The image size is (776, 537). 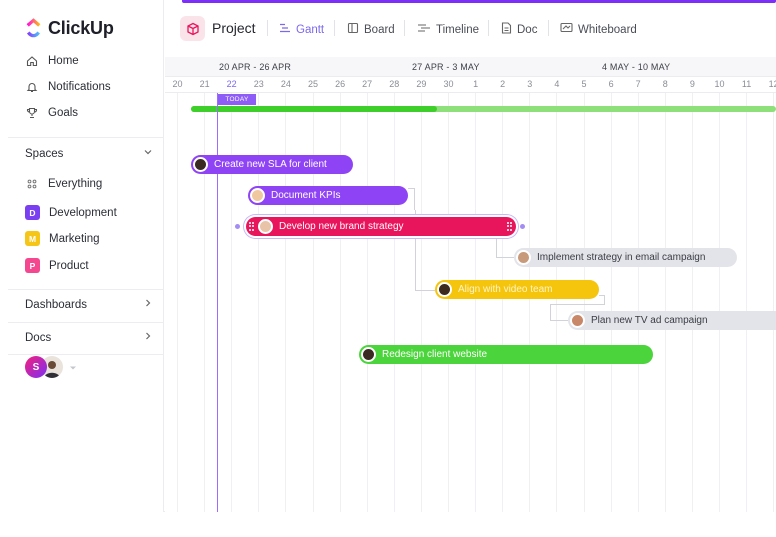 What do you see at coordinates (598, 29) in the screenshot?
I see `tab-whiteboard: Whiteboard` at bounding box center [598, 29].